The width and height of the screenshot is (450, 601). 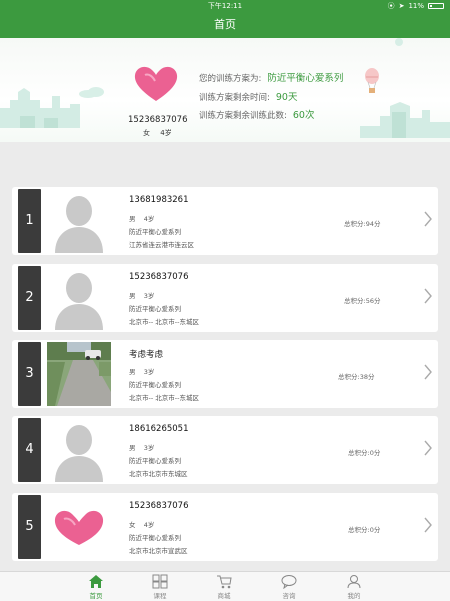 I want to click on tab-label: 课程, so click(x=160, y=596).